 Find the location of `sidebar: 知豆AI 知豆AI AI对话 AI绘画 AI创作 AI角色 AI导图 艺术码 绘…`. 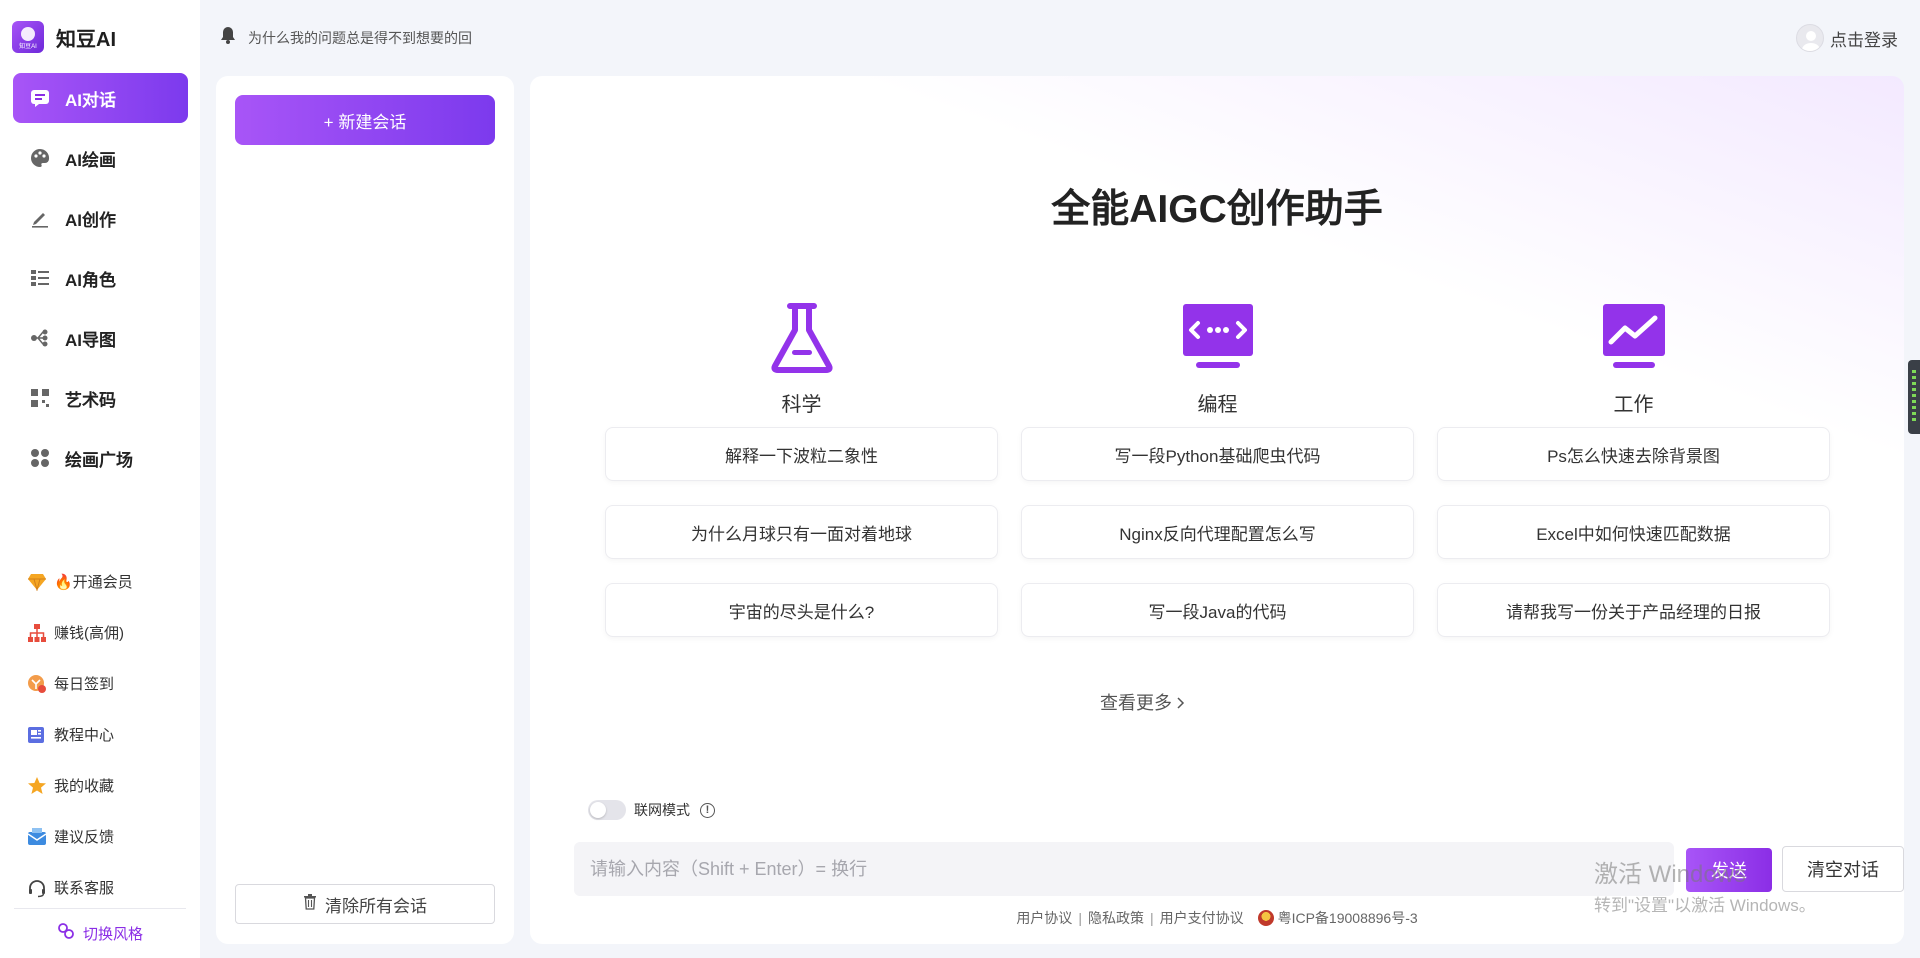

sidebar: 知豆AI 知豆AI AI对话 AI绘画 AI创作 AI角色 AI导图 艺术码 绘… is located at coordinates (100, 479).